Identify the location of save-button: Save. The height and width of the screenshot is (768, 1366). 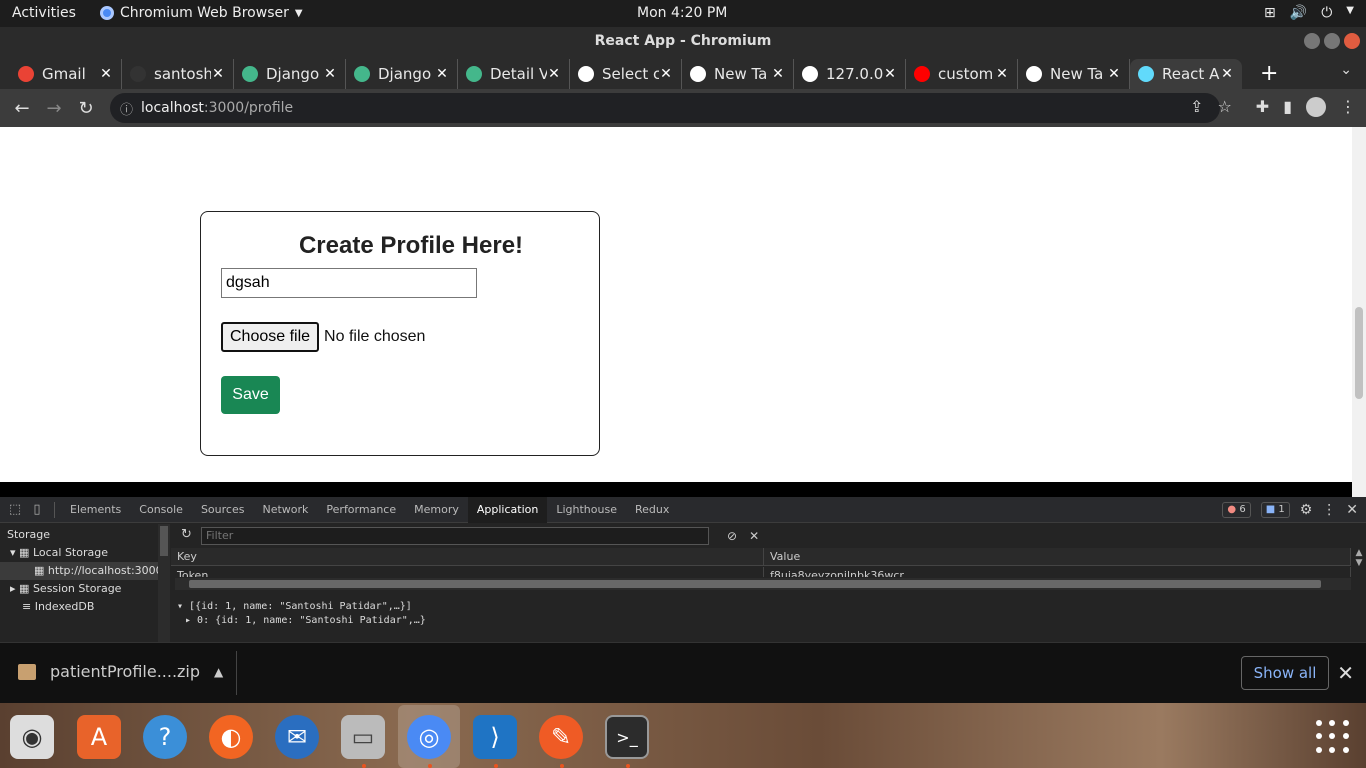
(250, 395).